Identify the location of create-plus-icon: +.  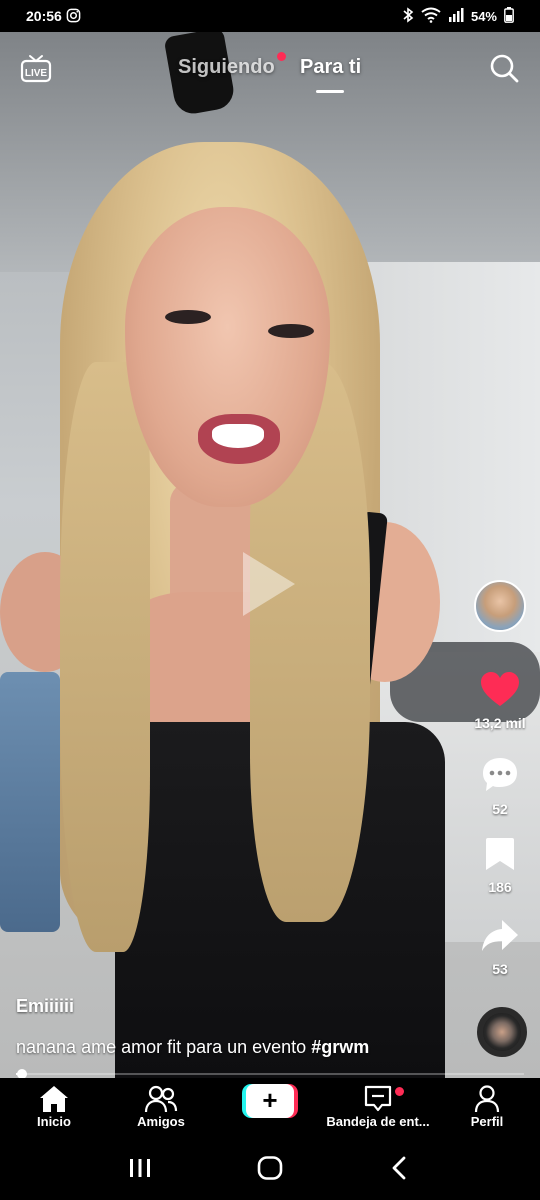
(270, 1101).